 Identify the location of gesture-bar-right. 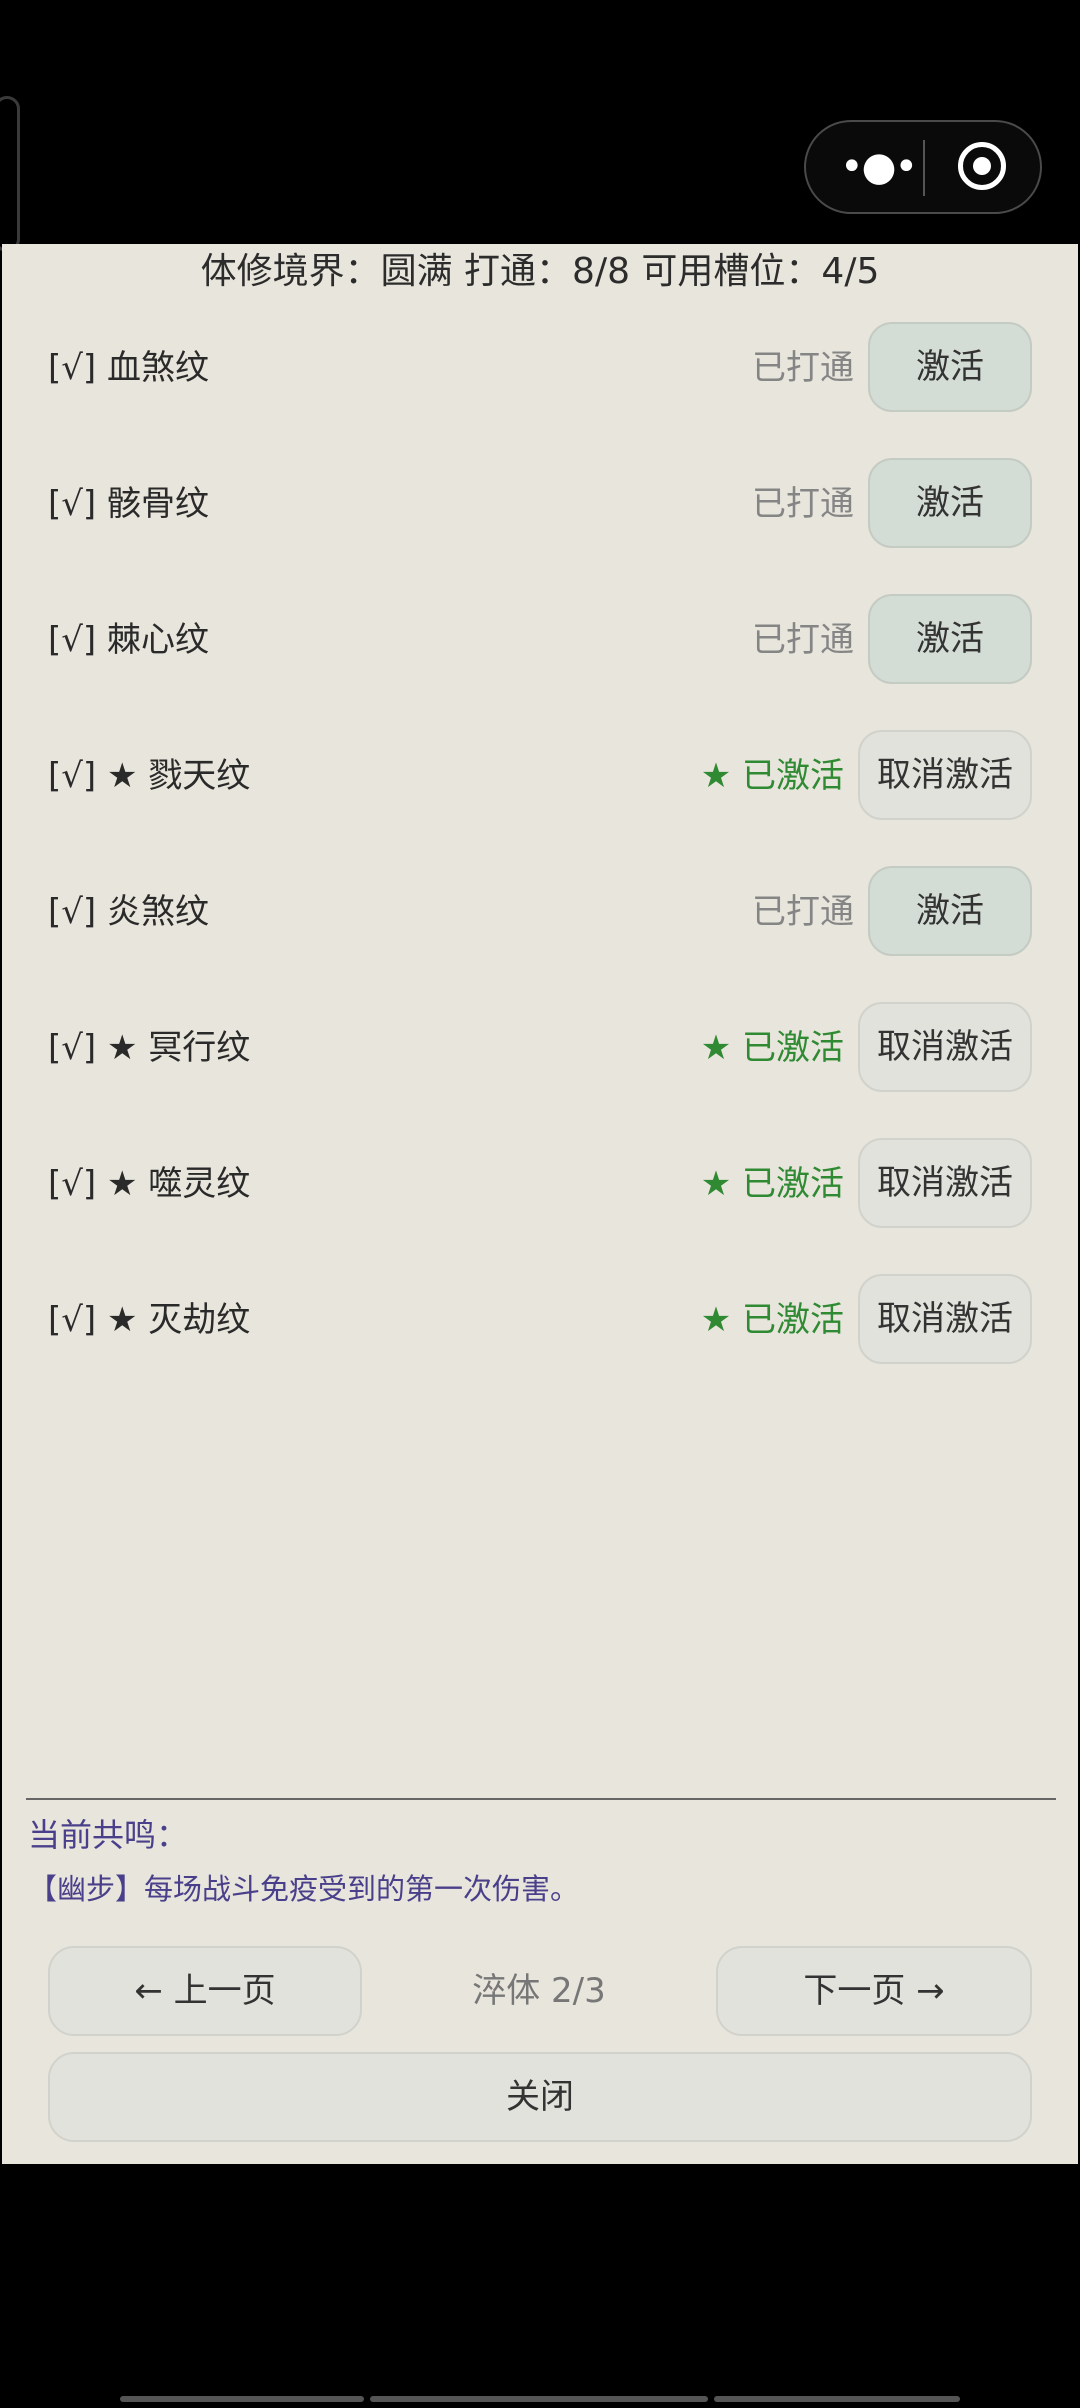
(837, 2399).